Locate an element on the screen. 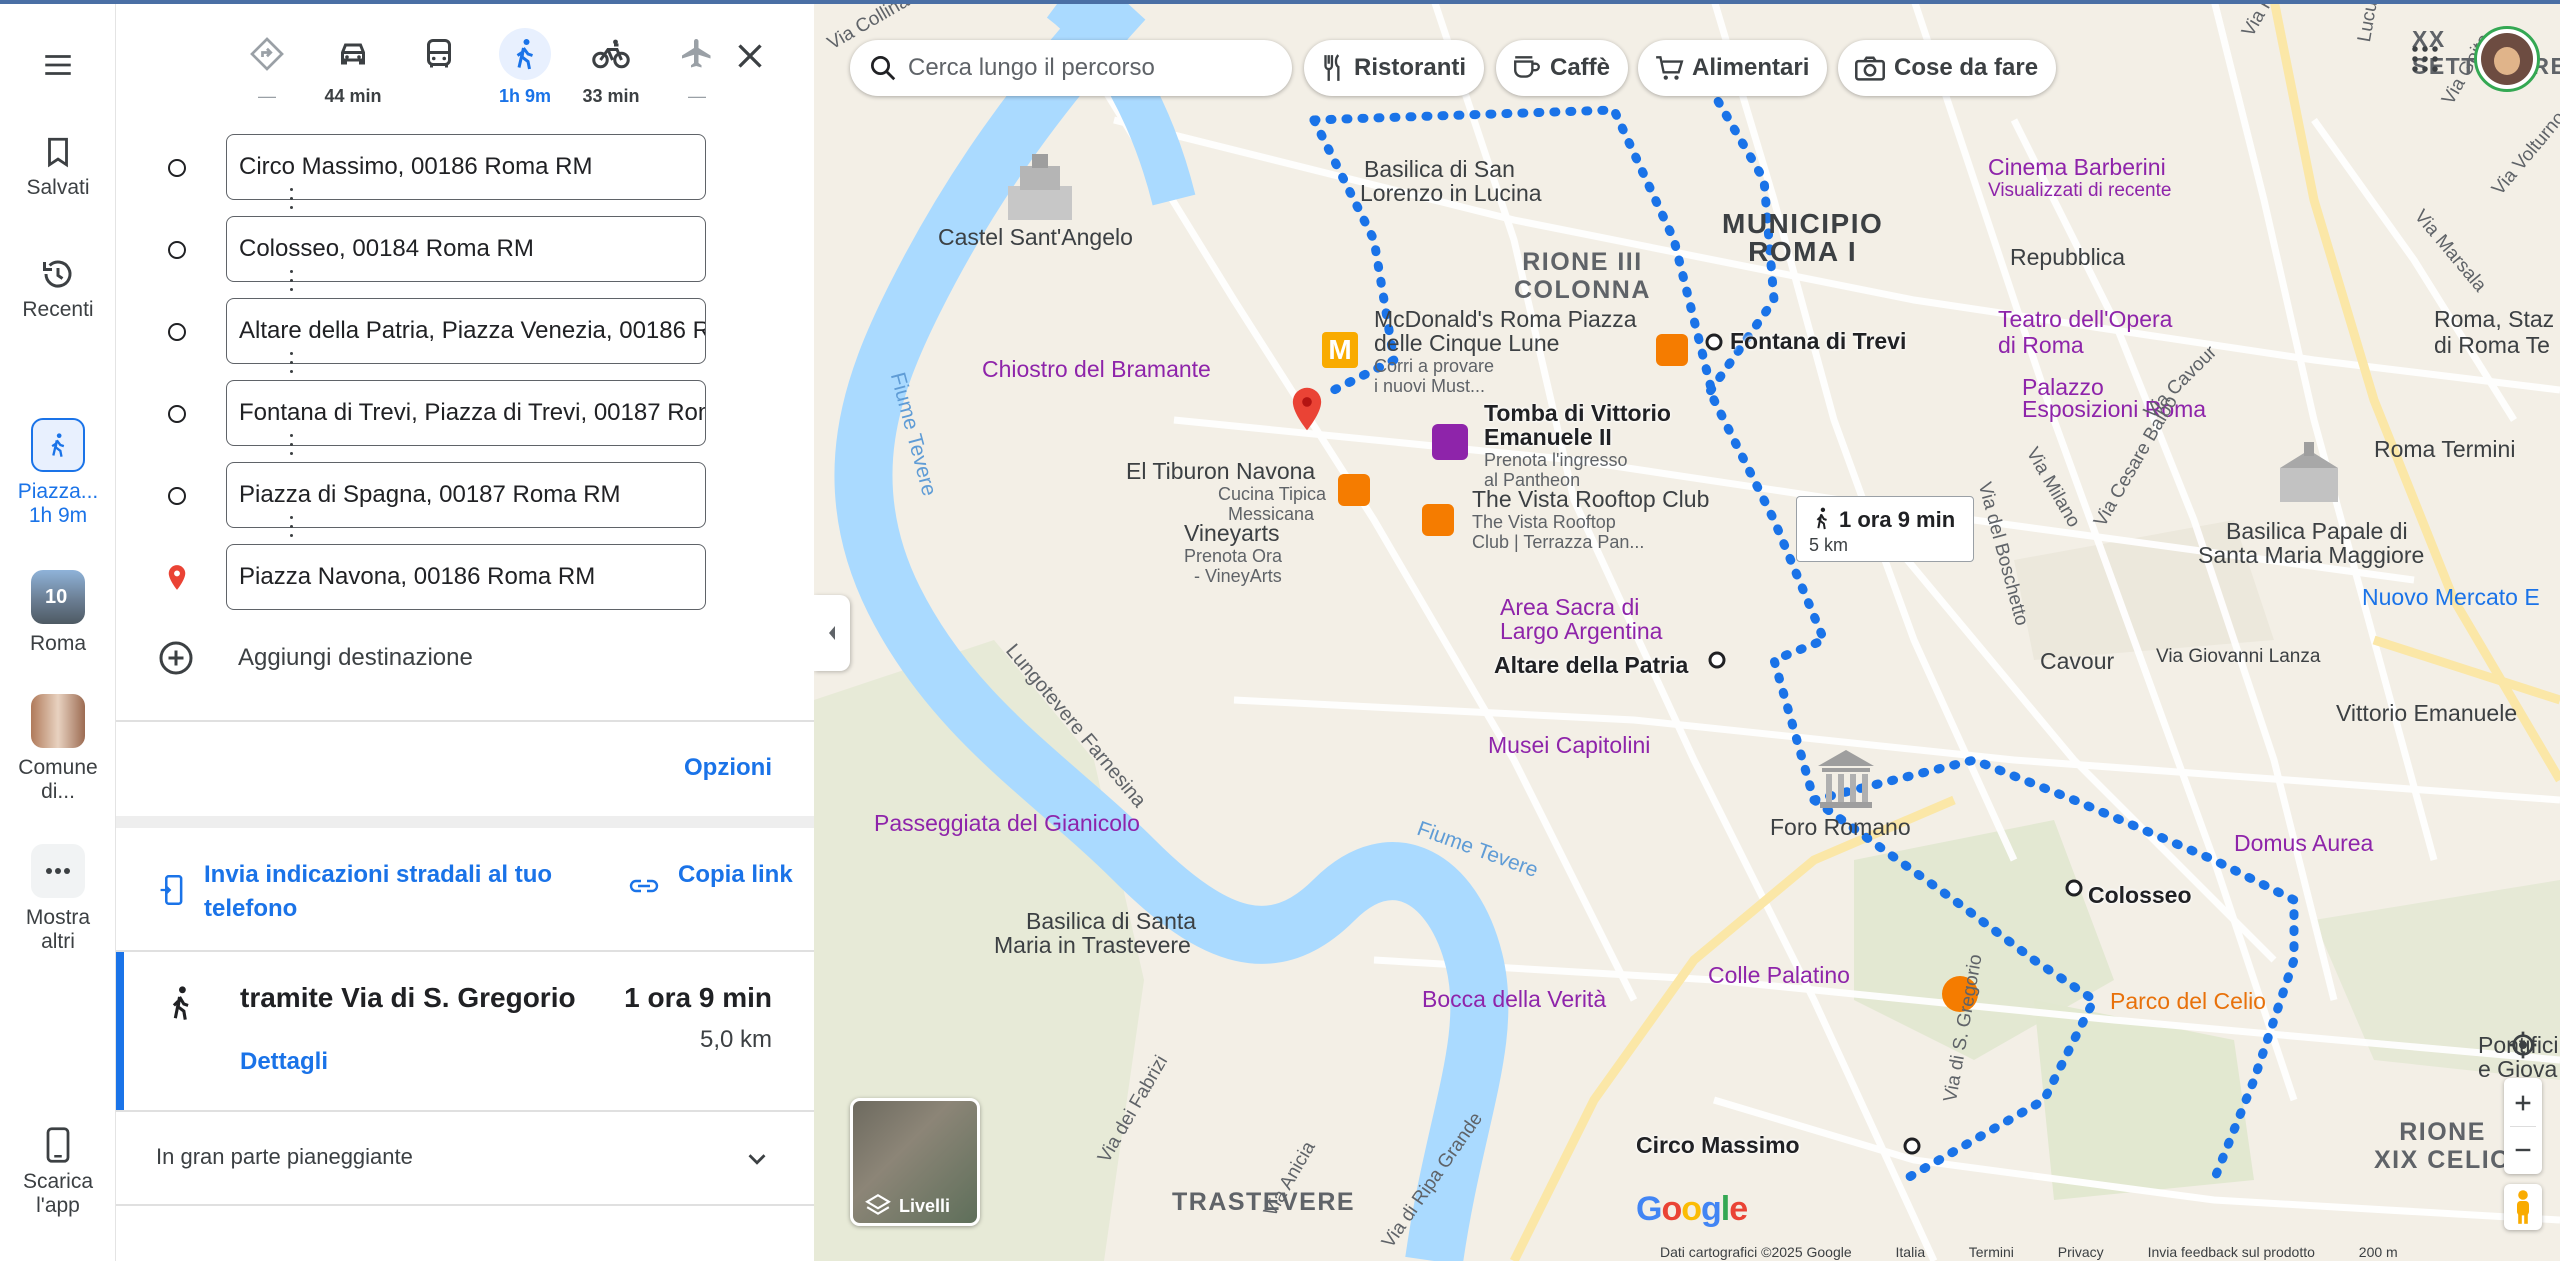 This screenshot has width=2560, height=1261. map-label: Area Sacra di is located at coordinates (1569, 607).